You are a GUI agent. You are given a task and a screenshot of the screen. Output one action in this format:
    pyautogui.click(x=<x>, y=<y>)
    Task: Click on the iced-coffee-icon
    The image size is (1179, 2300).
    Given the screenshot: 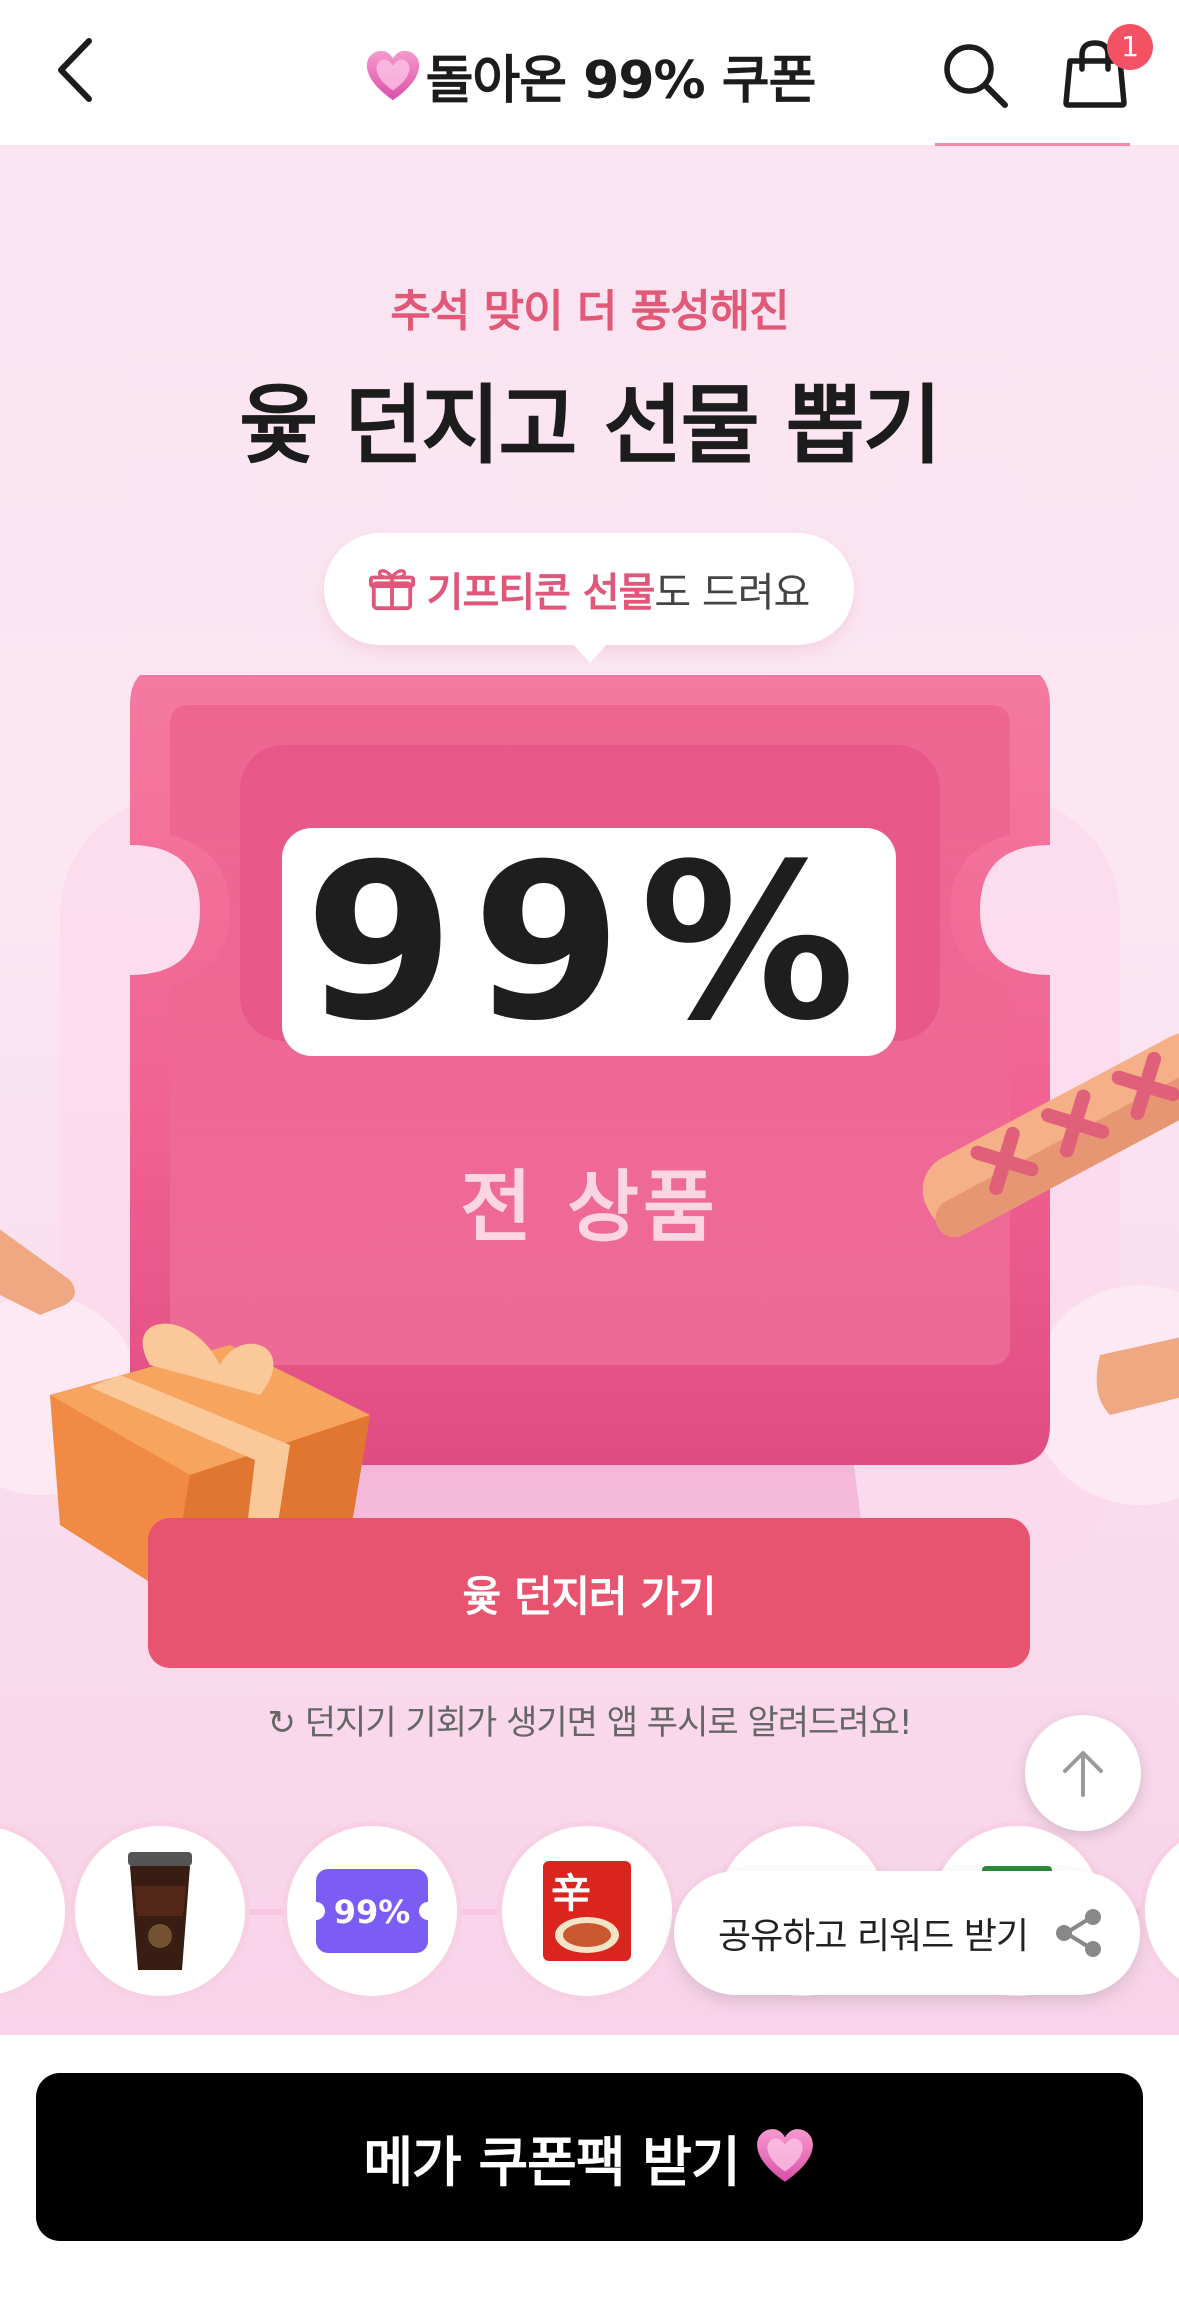 What is the action you would take?
    pyautogui.click(x=160, y=1911)
    